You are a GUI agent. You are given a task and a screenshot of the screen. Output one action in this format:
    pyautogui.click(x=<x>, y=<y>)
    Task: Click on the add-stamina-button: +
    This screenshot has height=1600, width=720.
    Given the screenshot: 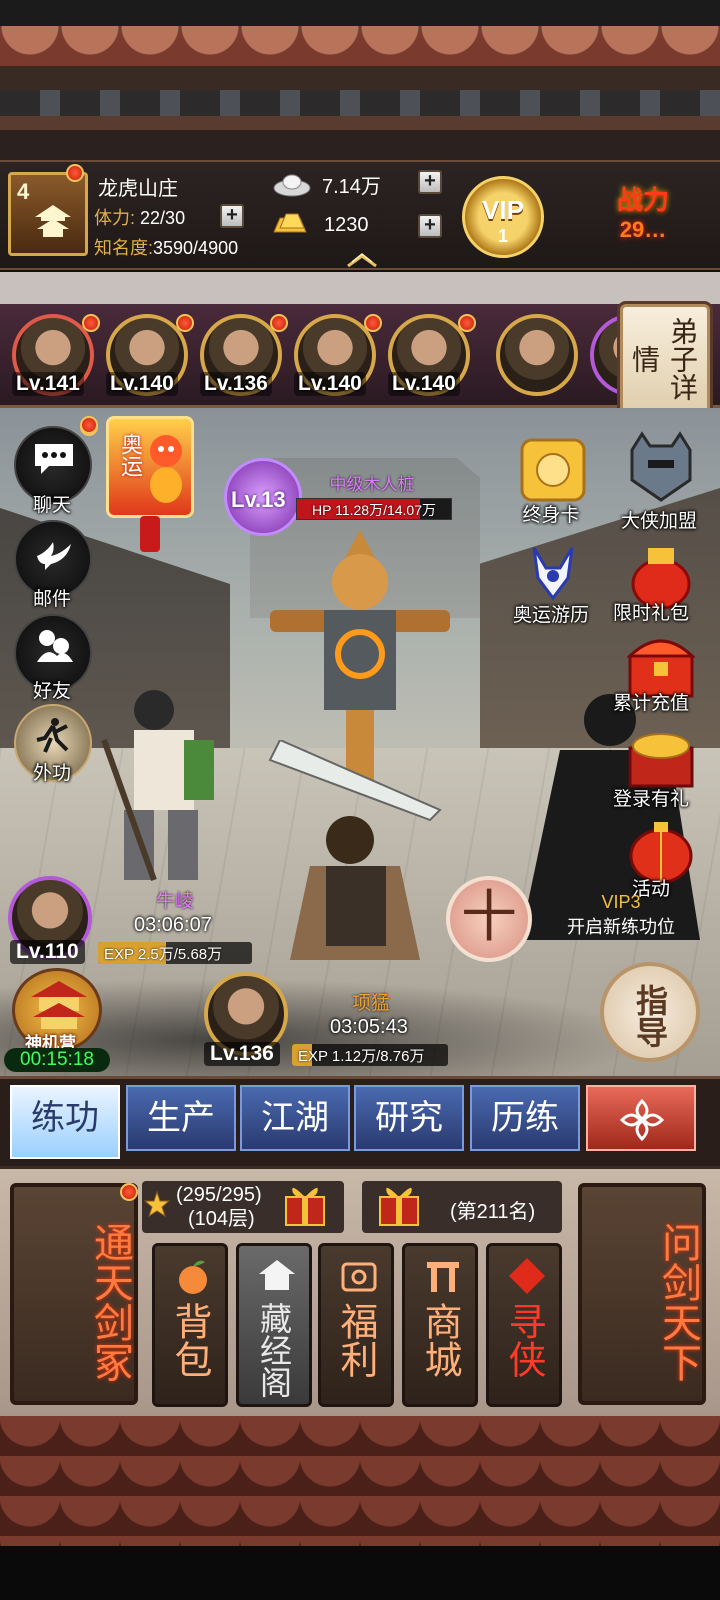 What is the action you would take?
    pyautogui.click(x=232, y=216)
    